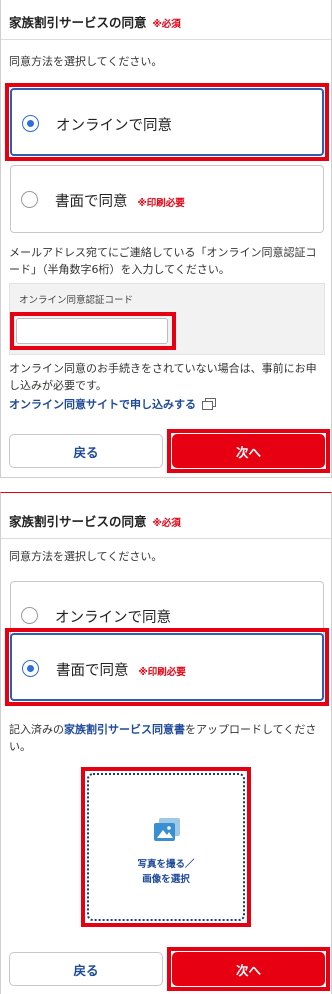 This screenshot has height=994, width=332. I want to click on radio-online-consent, so click(29, 615).